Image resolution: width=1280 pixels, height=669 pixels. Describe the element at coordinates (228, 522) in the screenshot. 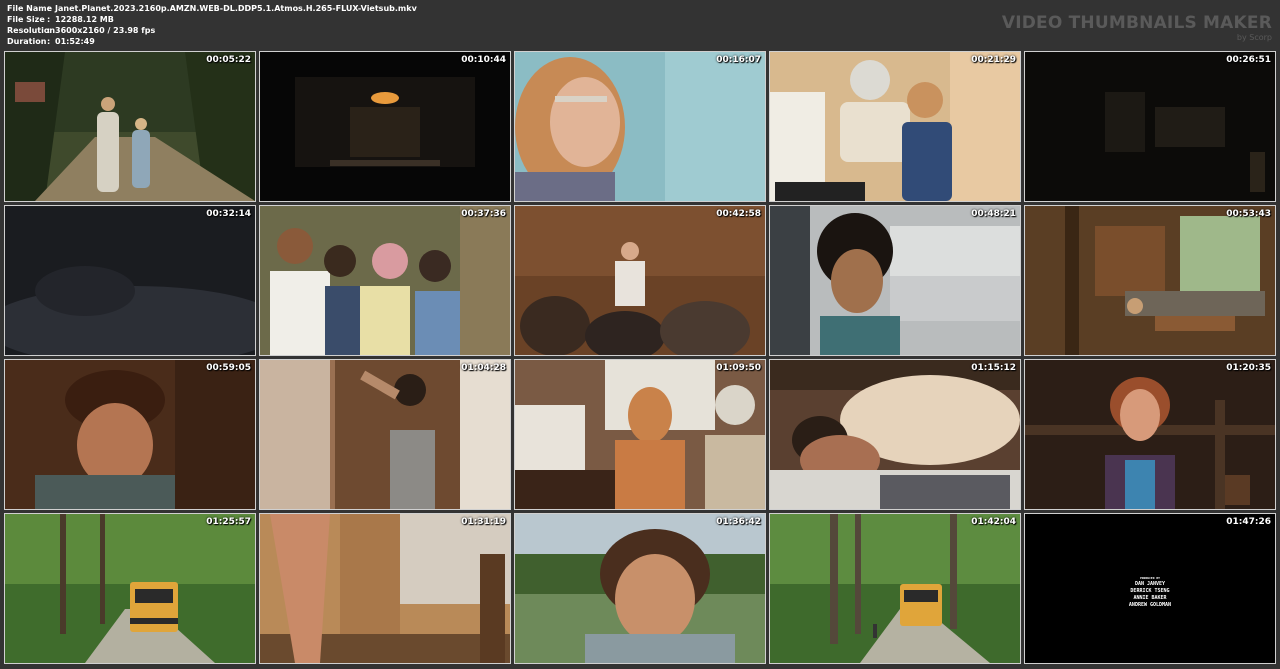

I see `timestamp: 01:25:57` at that location.